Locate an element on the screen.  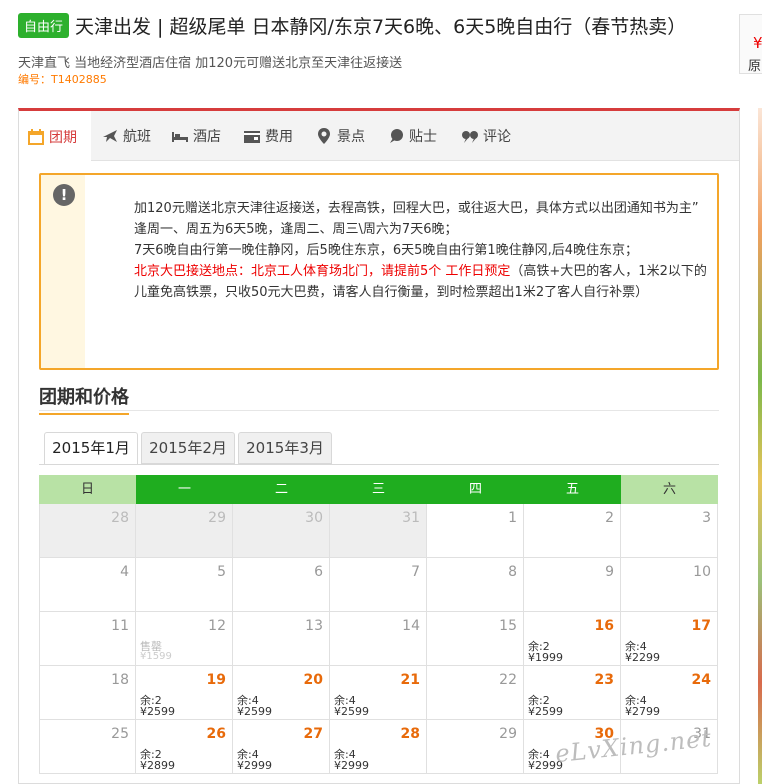
tab-schedule: 团期 is located at coordinates (55, 136).